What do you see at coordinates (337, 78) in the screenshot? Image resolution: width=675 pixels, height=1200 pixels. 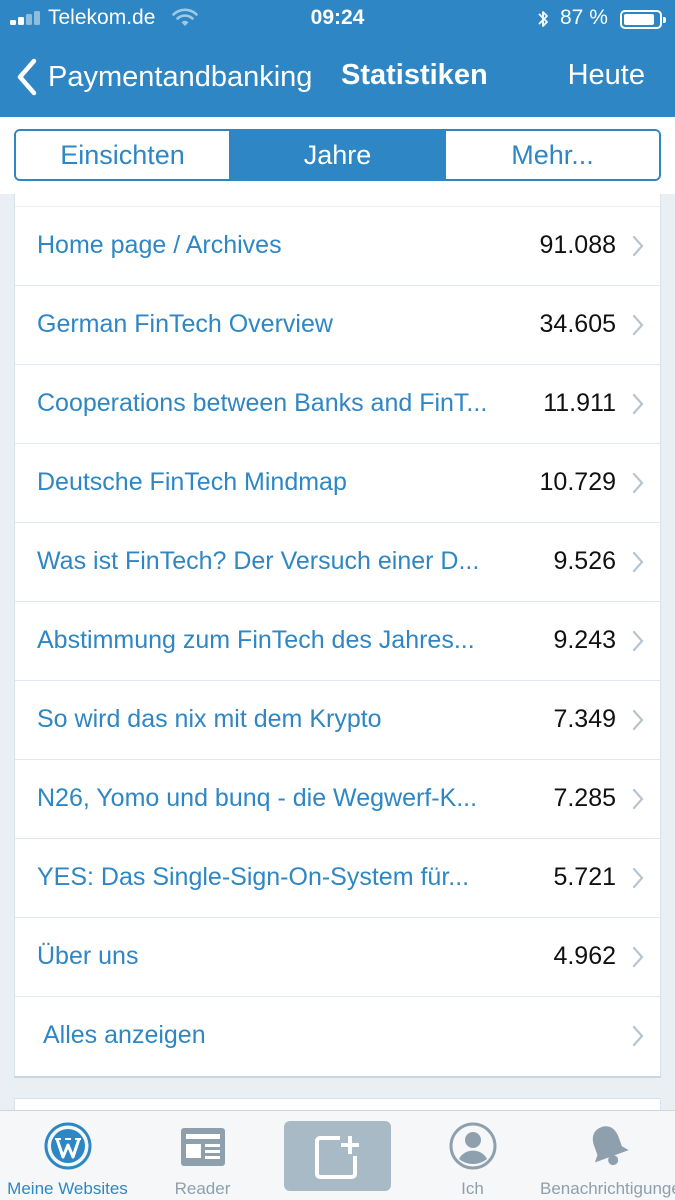 I see `navigation-bar: Paymentandbanking Statistiken Heute` at bounding box center [337, 78].